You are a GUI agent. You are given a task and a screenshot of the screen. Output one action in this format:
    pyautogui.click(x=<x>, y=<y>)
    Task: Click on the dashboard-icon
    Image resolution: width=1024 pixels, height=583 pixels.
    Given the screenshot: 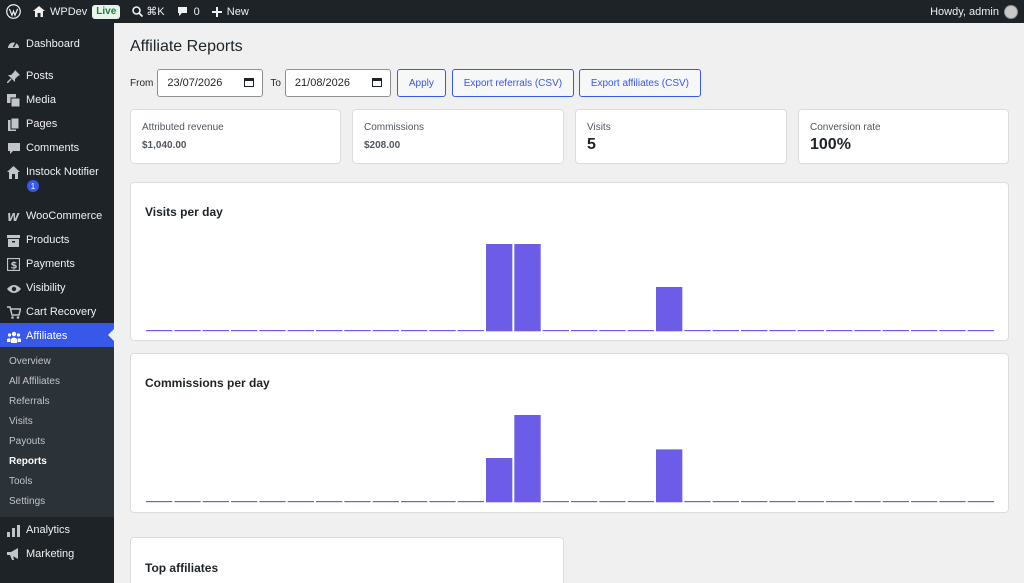 What is the action you would take?
    pyautogui.click(x=13, y=44)
    